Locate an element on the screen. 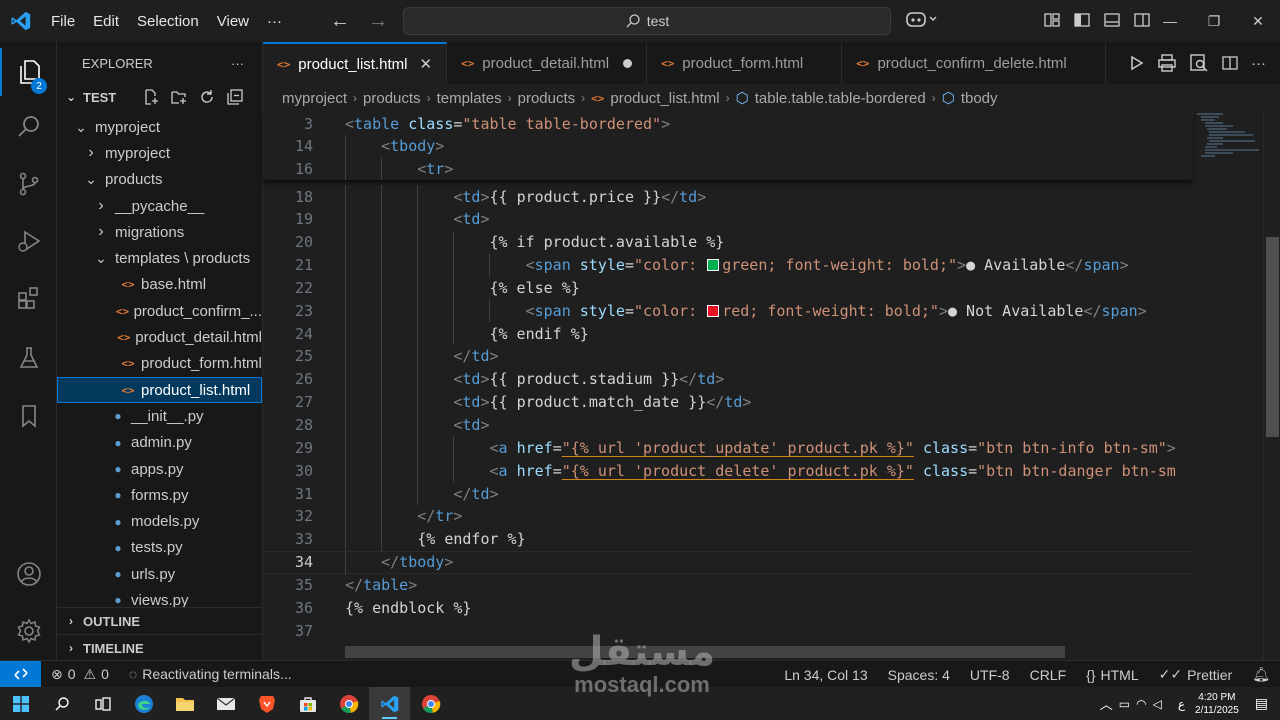  menu-edit: Edit is located at coordinates (106, 21).